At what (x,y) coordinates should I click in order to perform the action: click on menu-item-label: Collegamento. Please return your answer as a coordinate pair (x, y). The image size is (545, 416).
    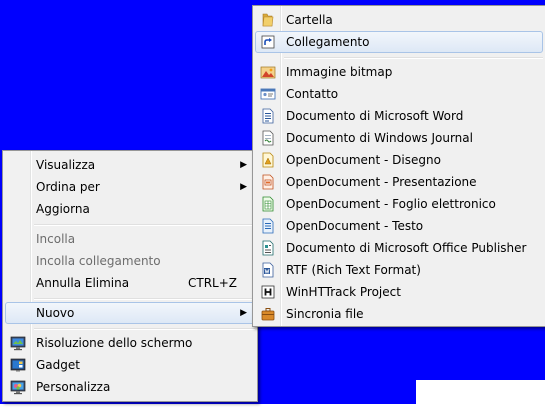
    Looking at the image, I should click on (328, 42).